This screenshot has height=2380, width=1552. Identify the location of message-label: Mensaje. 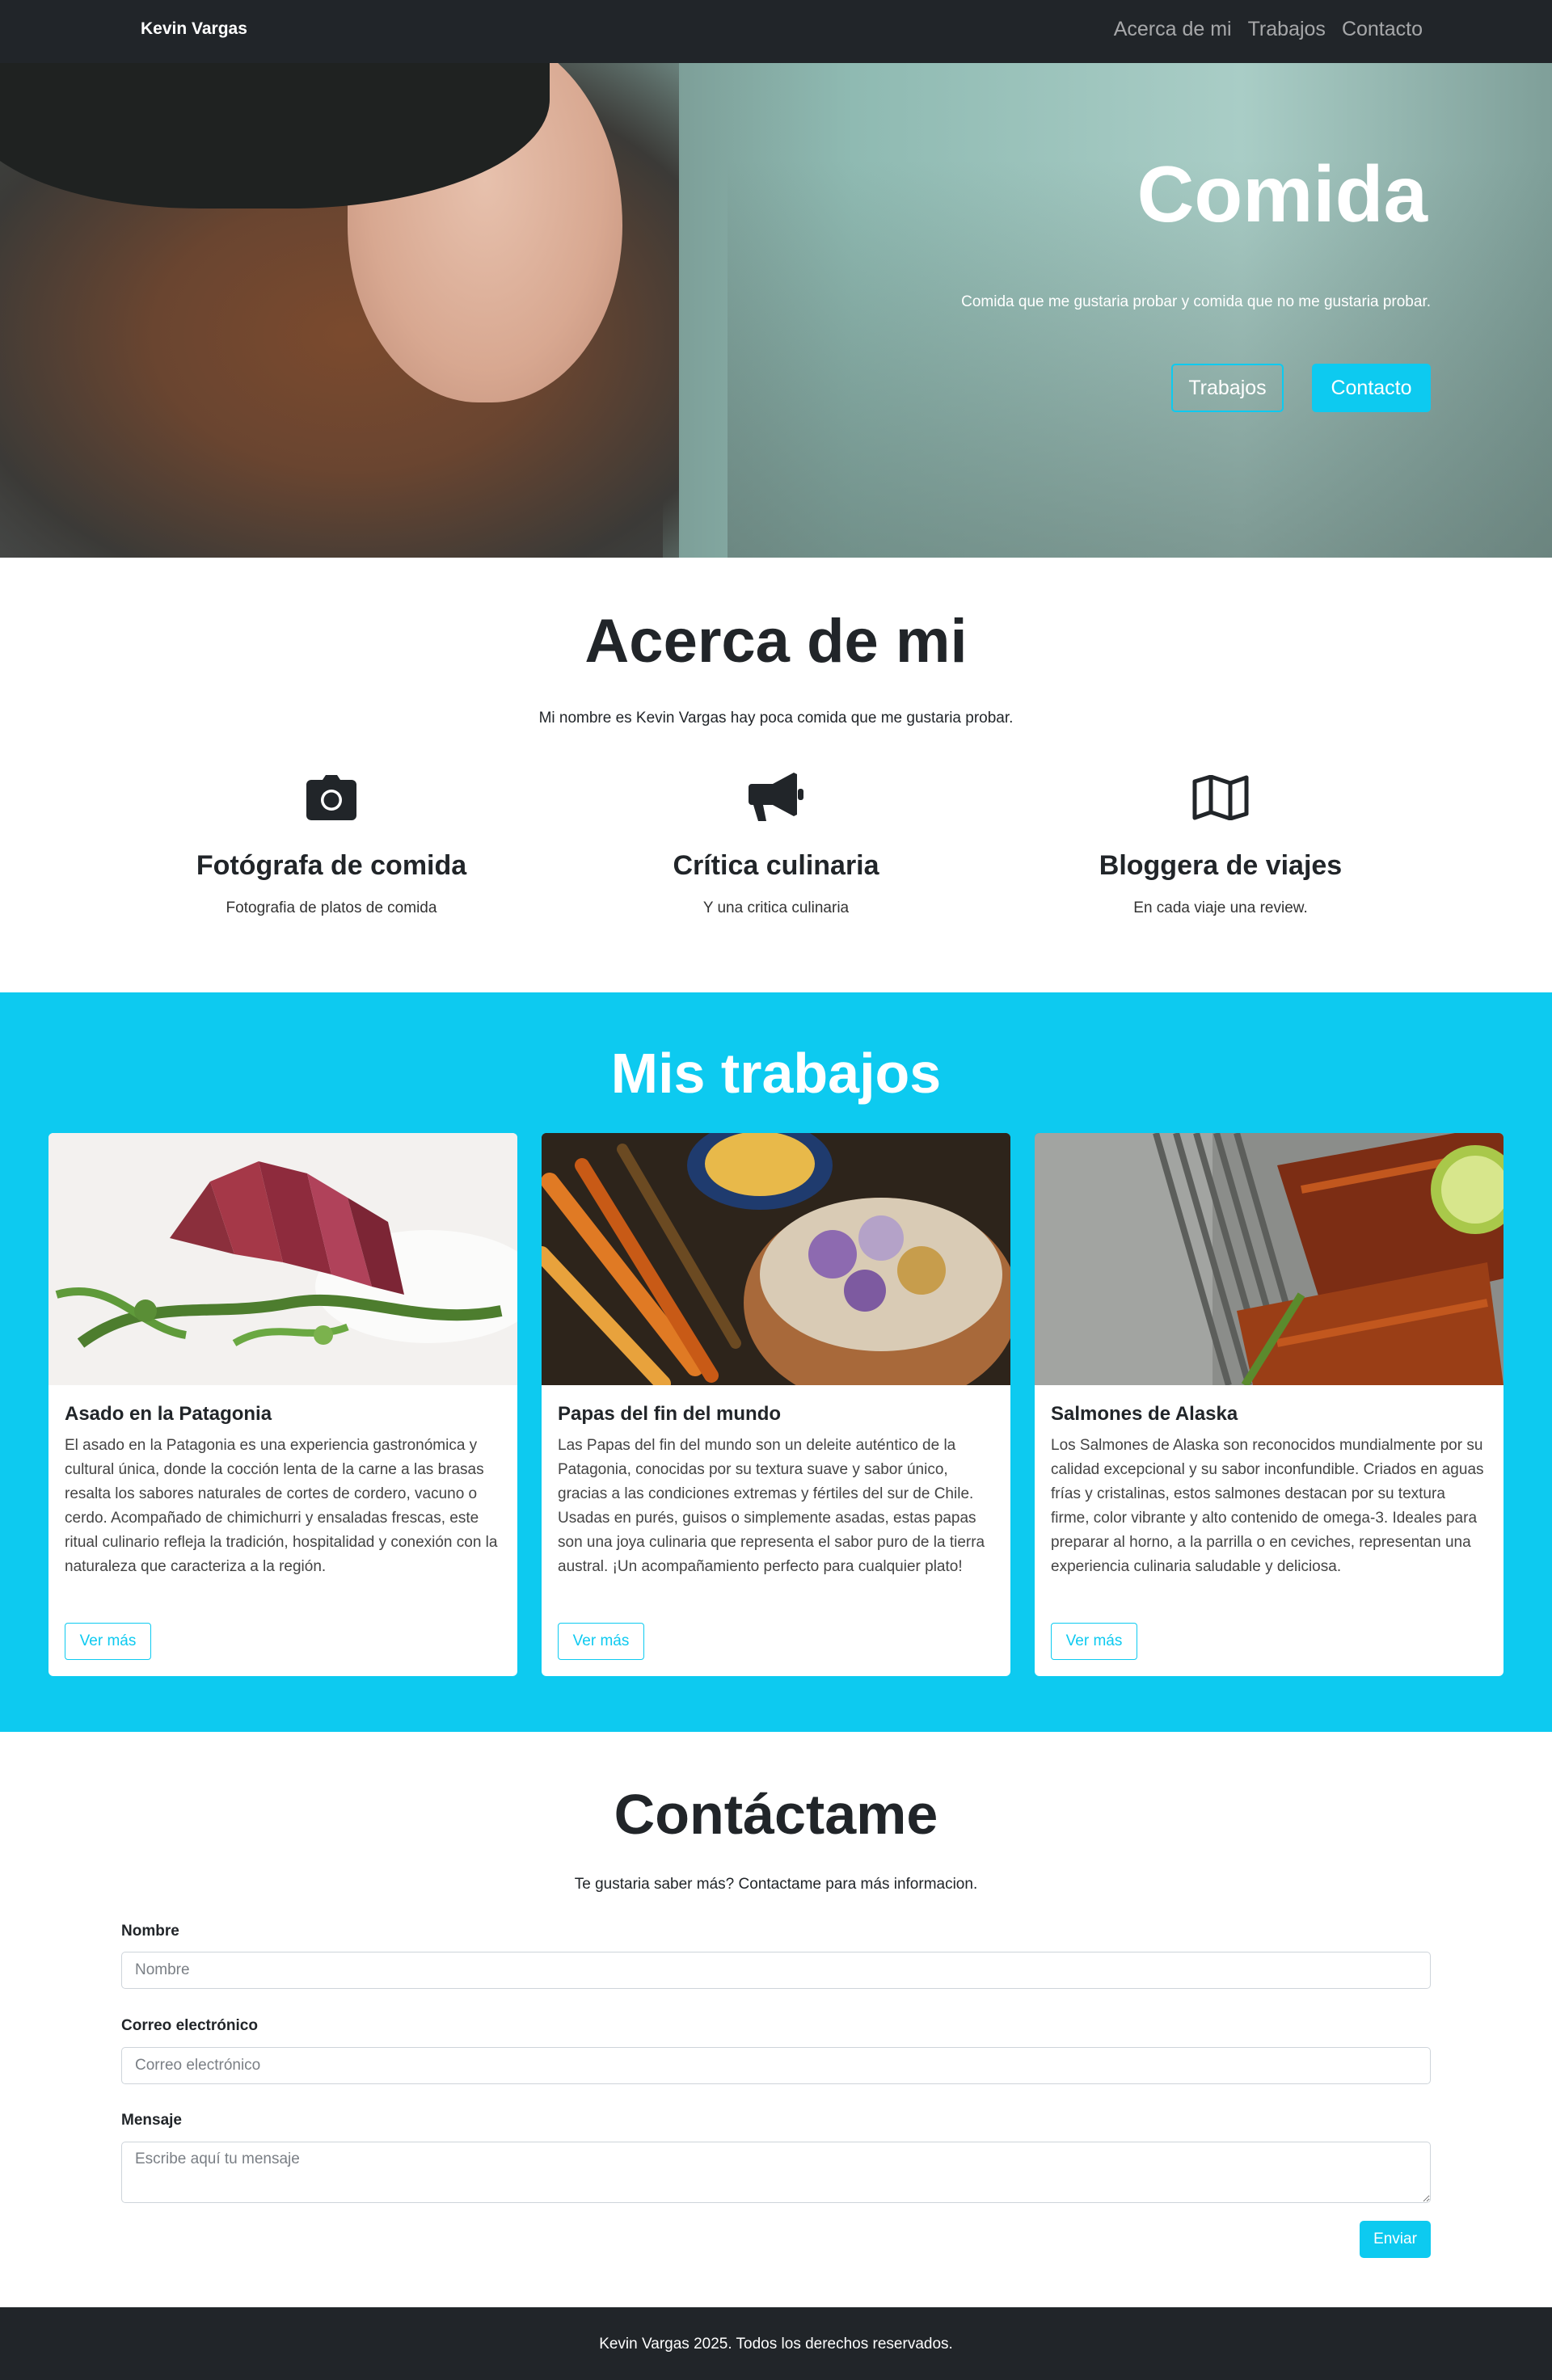
(151, 2120).